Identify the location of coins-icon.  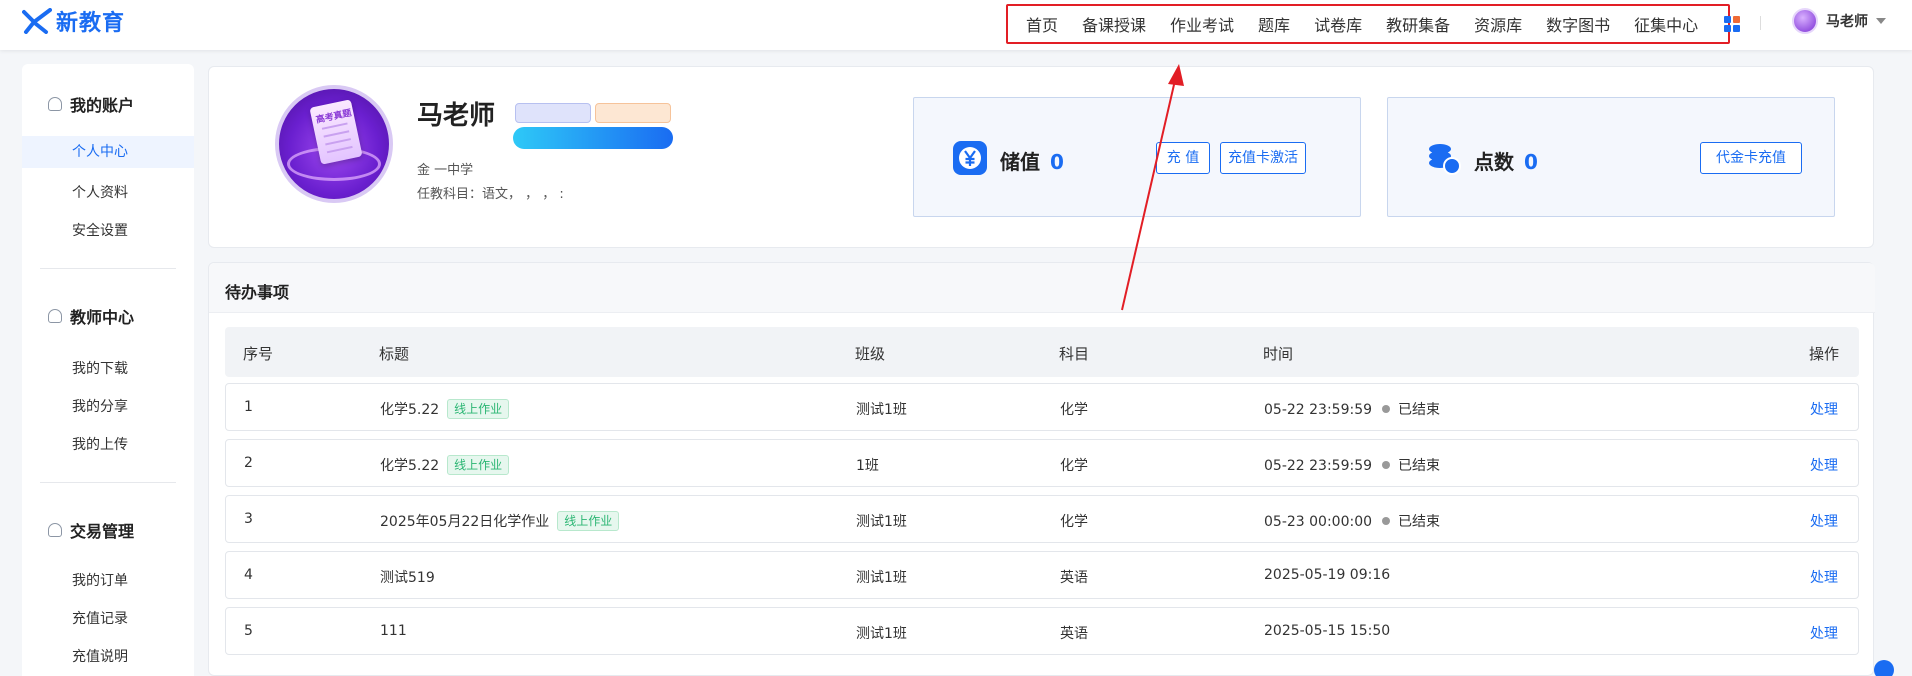
(1445, 159).